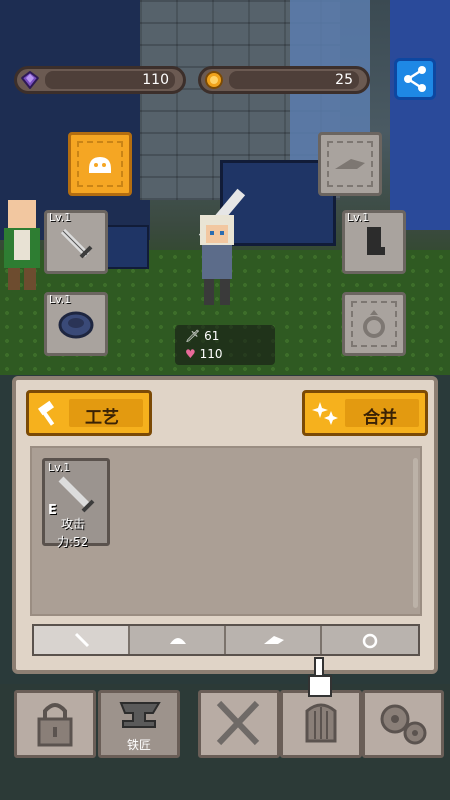 The height and width of the screenshot is (800, 450). Describe the element at coordinates (73, 524) in the screenshot. I see `item-stat-line1: 攻击` at that location.